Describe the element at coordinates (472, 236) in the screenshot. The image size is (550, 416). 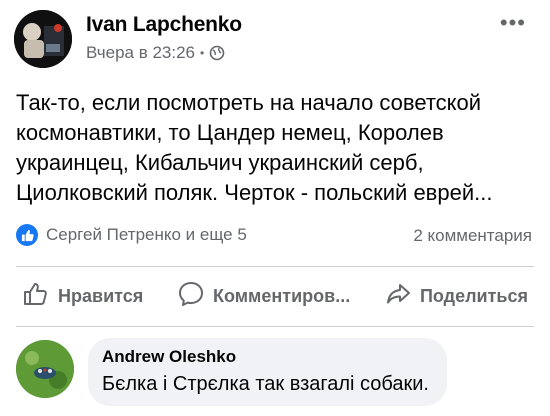
I see `comments-count: 2 комментария` at that location.